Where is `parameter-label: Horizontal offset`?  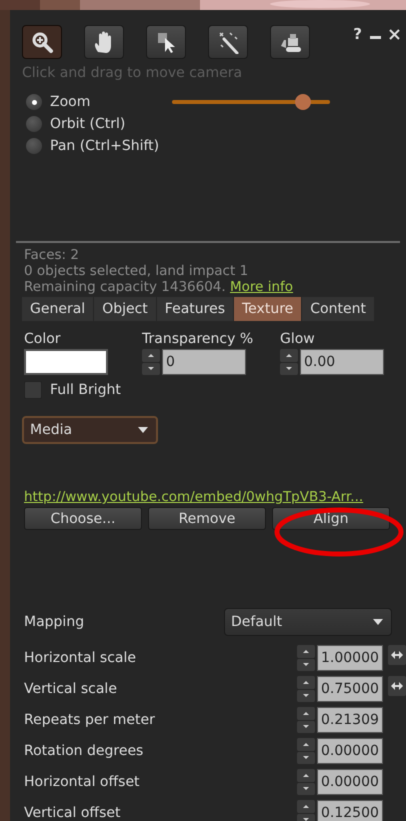
parameter-label: Horizontal offset is located at coordinates (82, 782).